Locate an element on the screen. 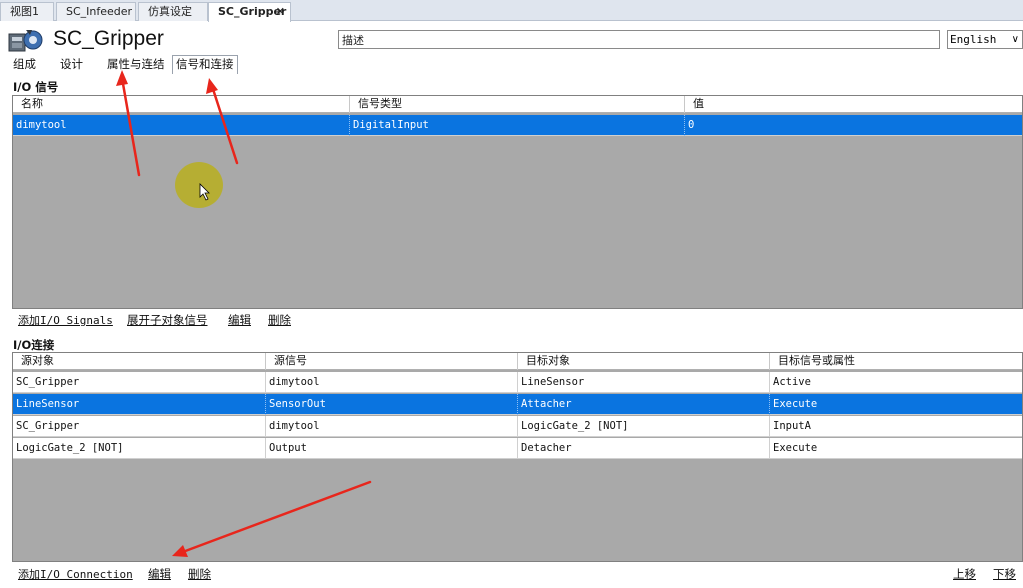 The width and height of the screenshot is (1023, 588). target-signal-cell: InputA is located at coordinates (792, 426).